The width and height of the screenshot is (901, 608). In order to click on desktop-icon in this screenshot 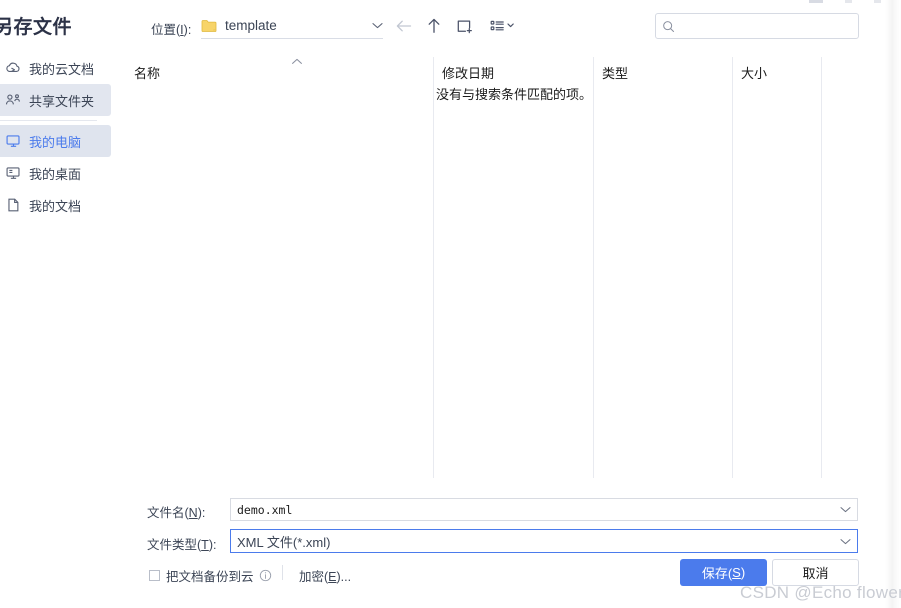, I will do `click(13, 173)`.